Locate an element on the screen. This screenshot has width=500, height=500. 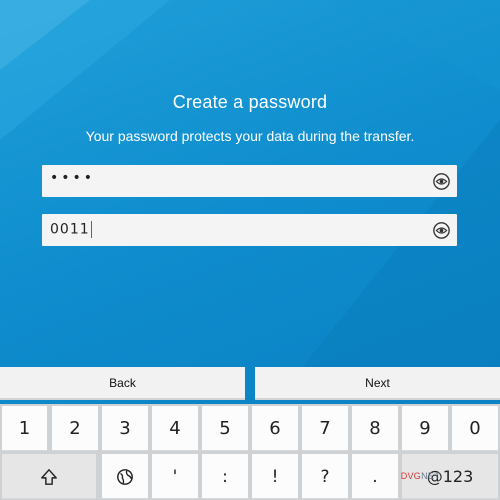
confirm-password-value: 0011 is located at coordinates (71, 229).